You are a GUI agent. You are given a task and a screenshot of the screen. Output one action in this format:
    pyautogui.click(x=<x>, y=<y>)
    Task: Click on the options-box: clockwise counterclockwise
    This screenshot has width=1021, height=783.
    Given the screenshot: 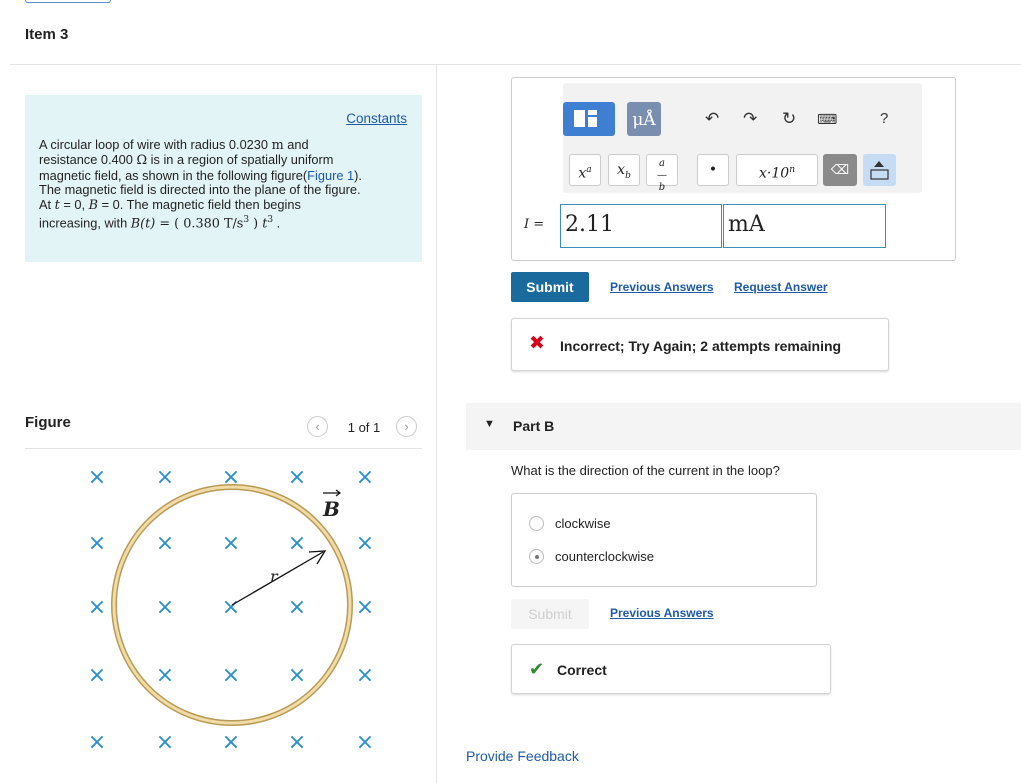 What is the action you would take?
    pyautogui.click(x=664, y=540)
    